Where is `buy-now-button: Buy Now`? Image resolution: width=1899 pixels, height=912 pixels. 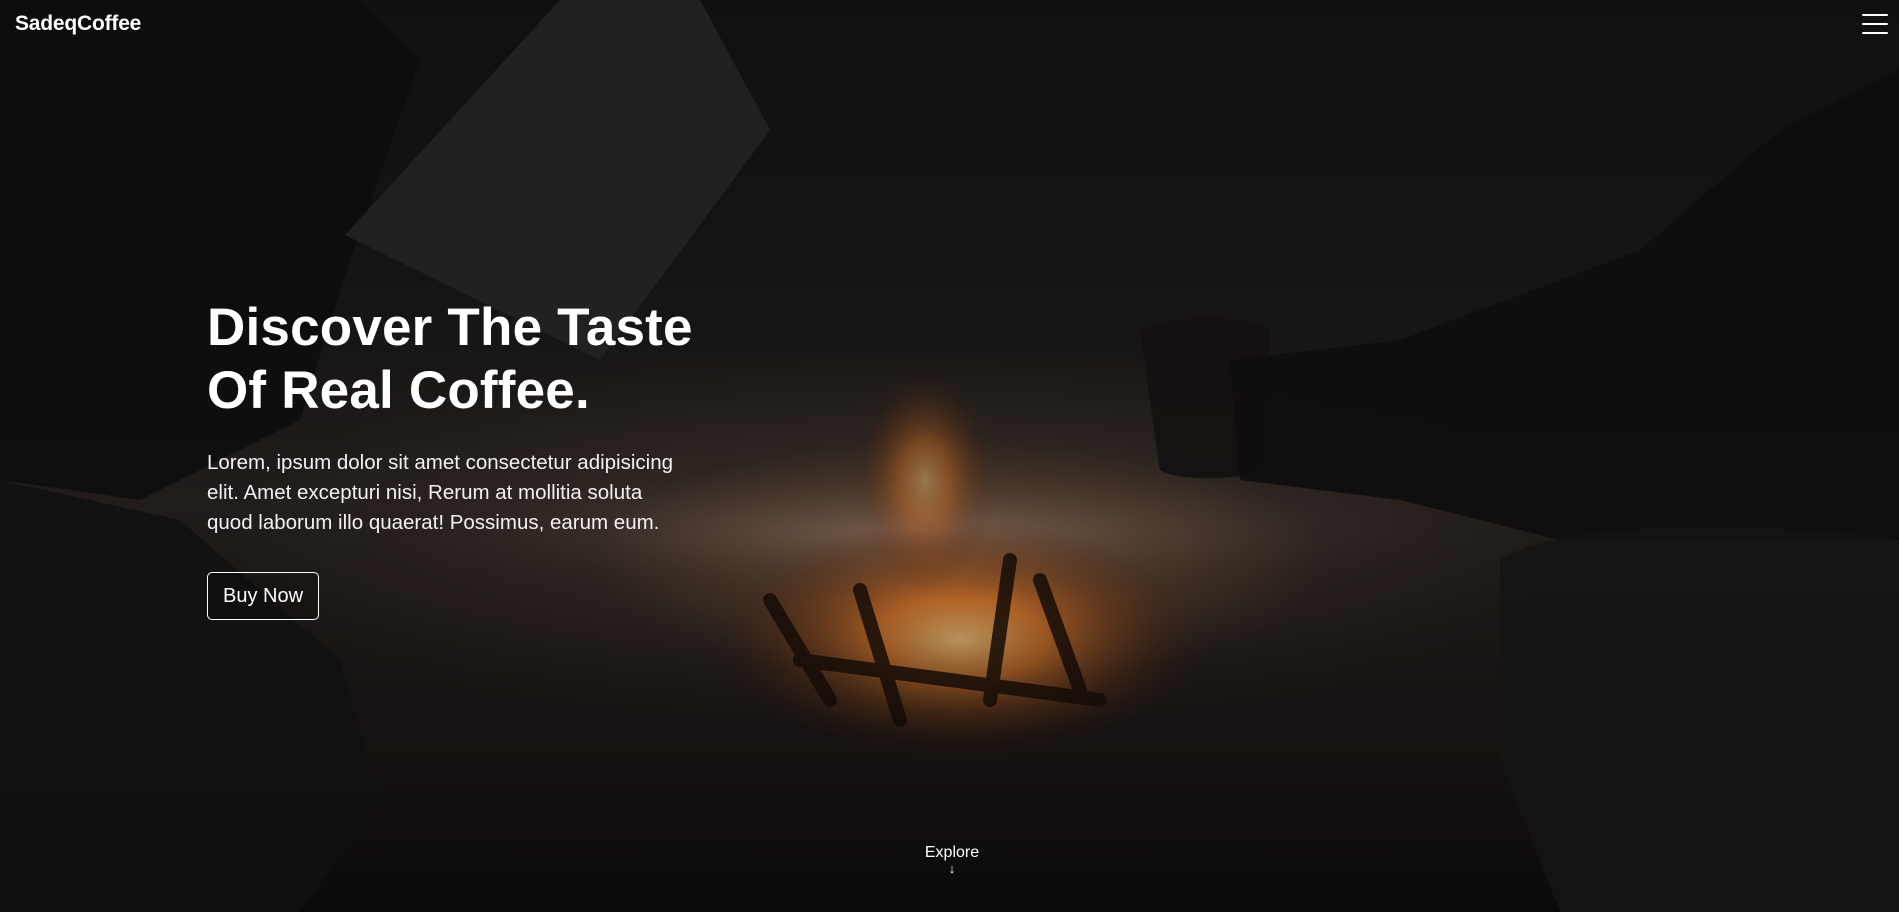
buy-now-button: Buy Now is located at coordinates (263, 596).